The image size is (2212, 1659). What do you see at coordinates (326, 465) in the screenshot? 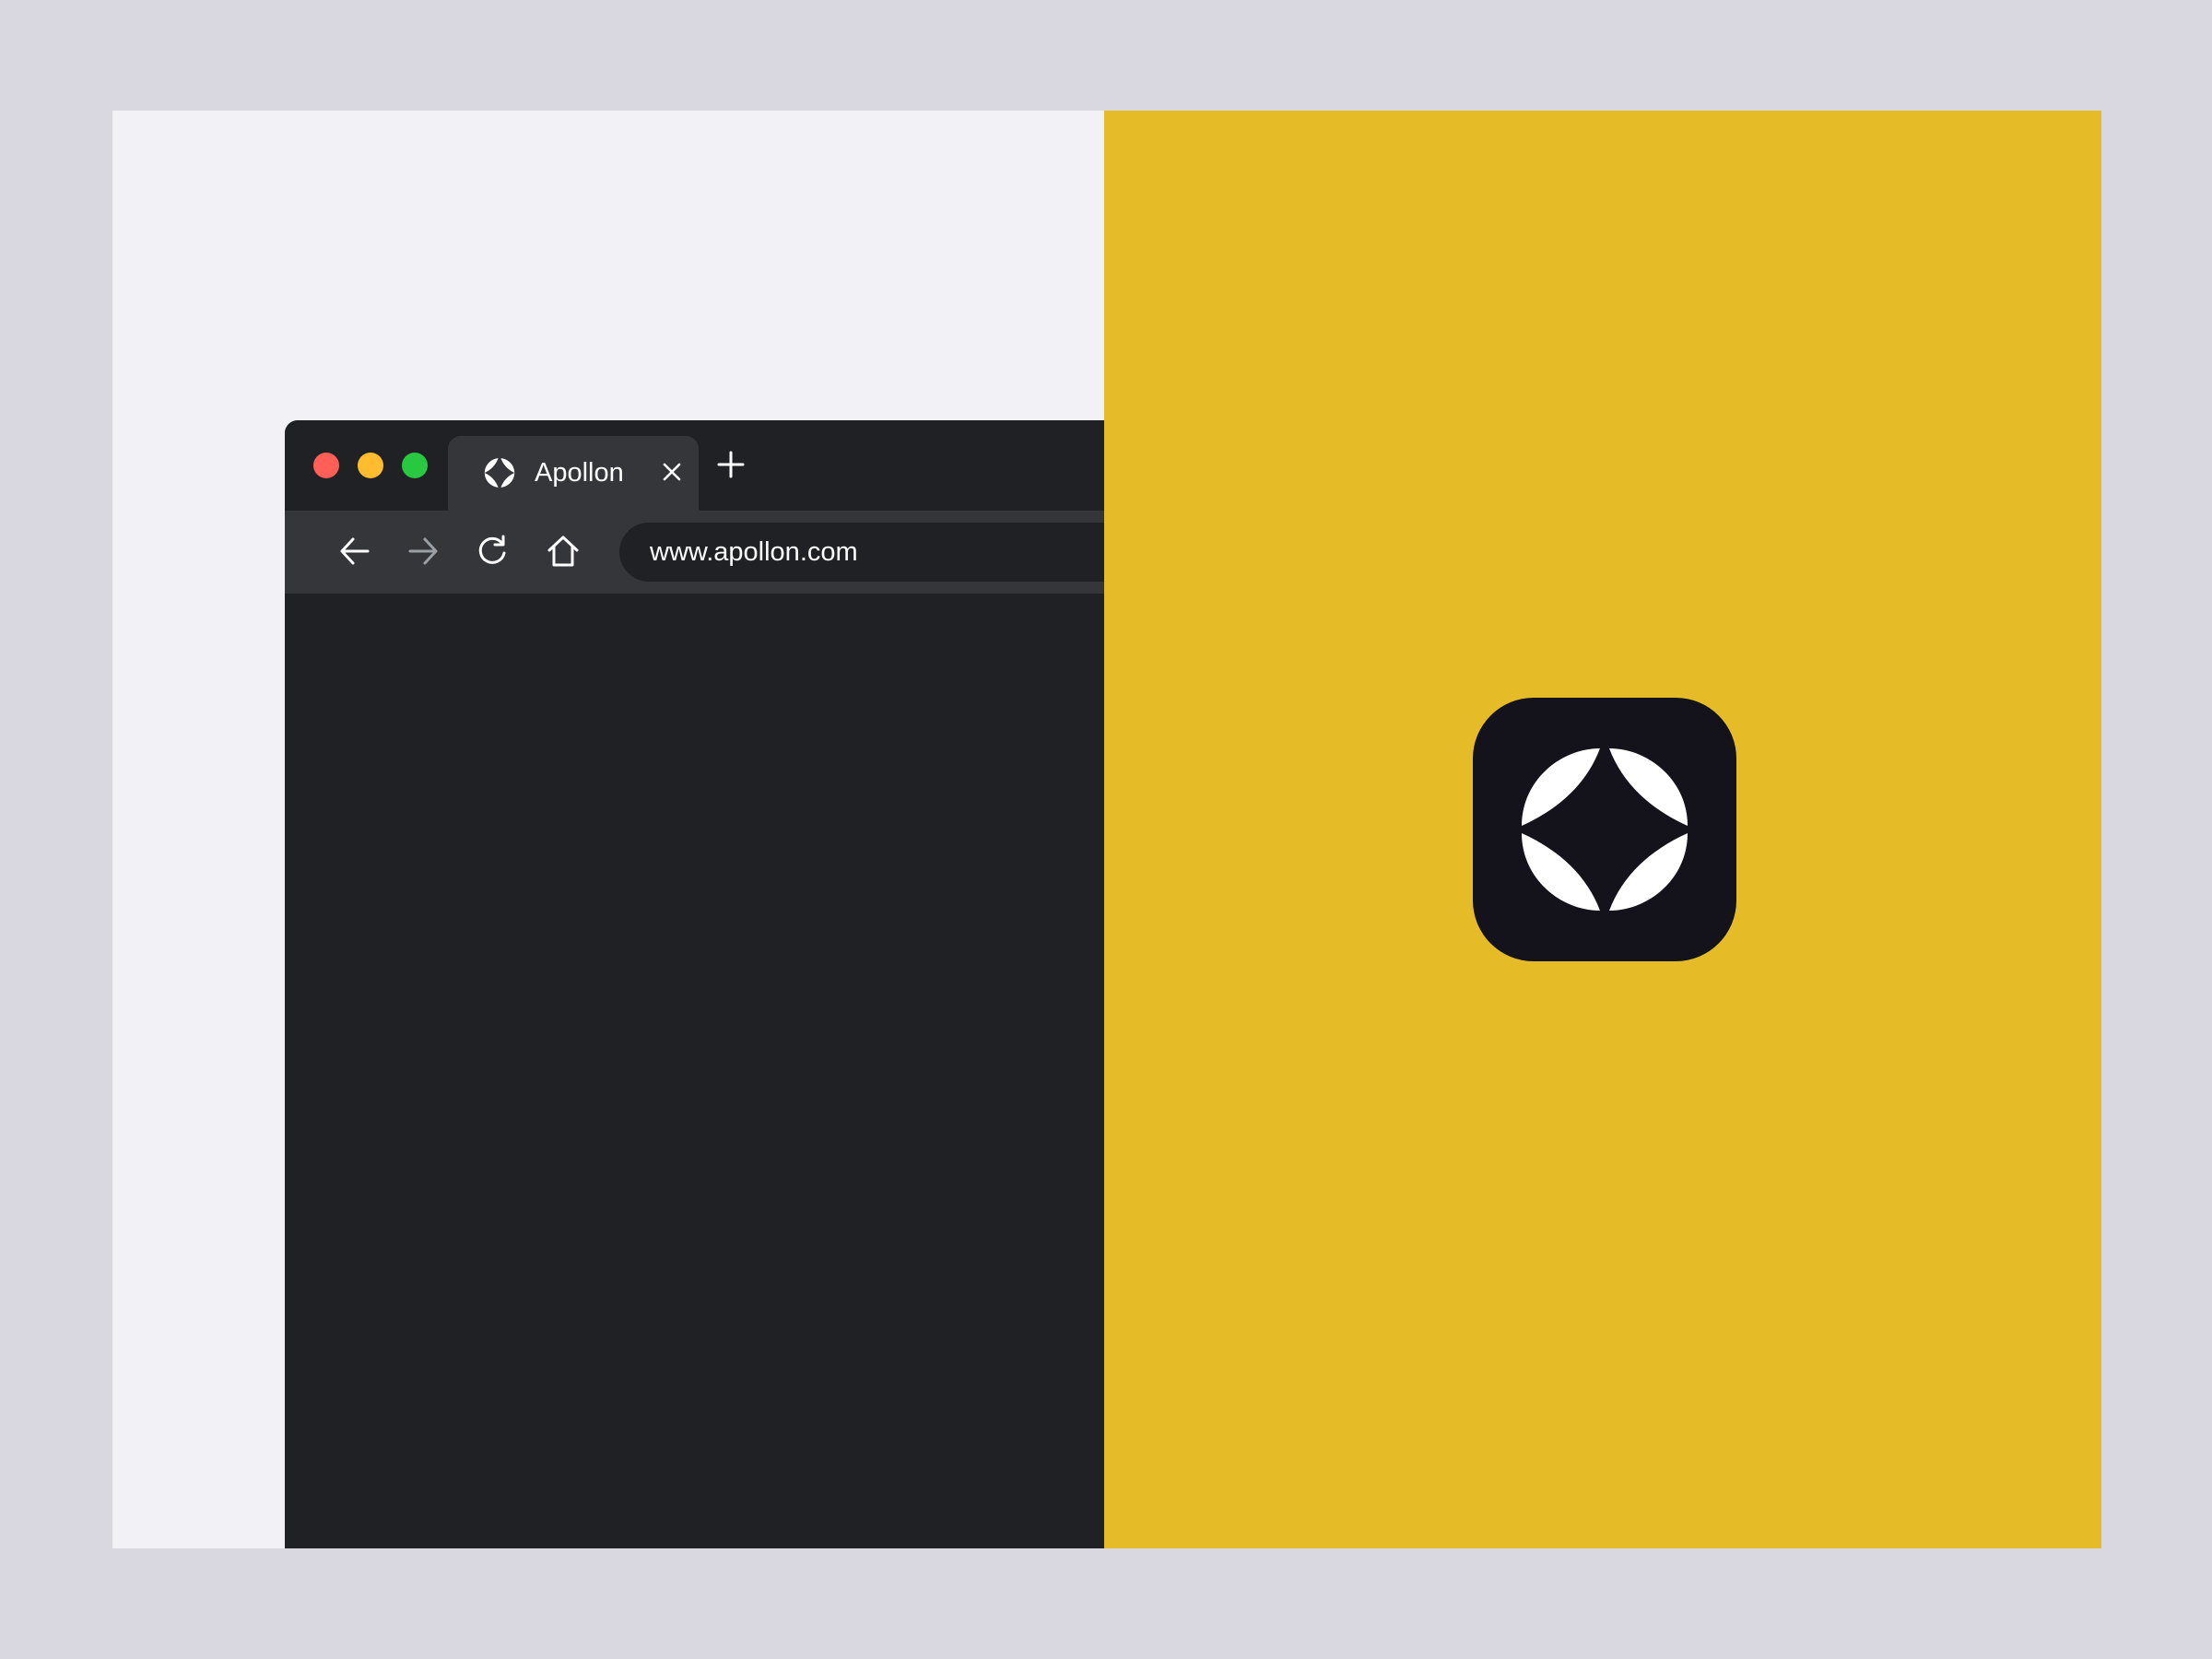
I see `close-window-button` at bounding box center [326, 465].